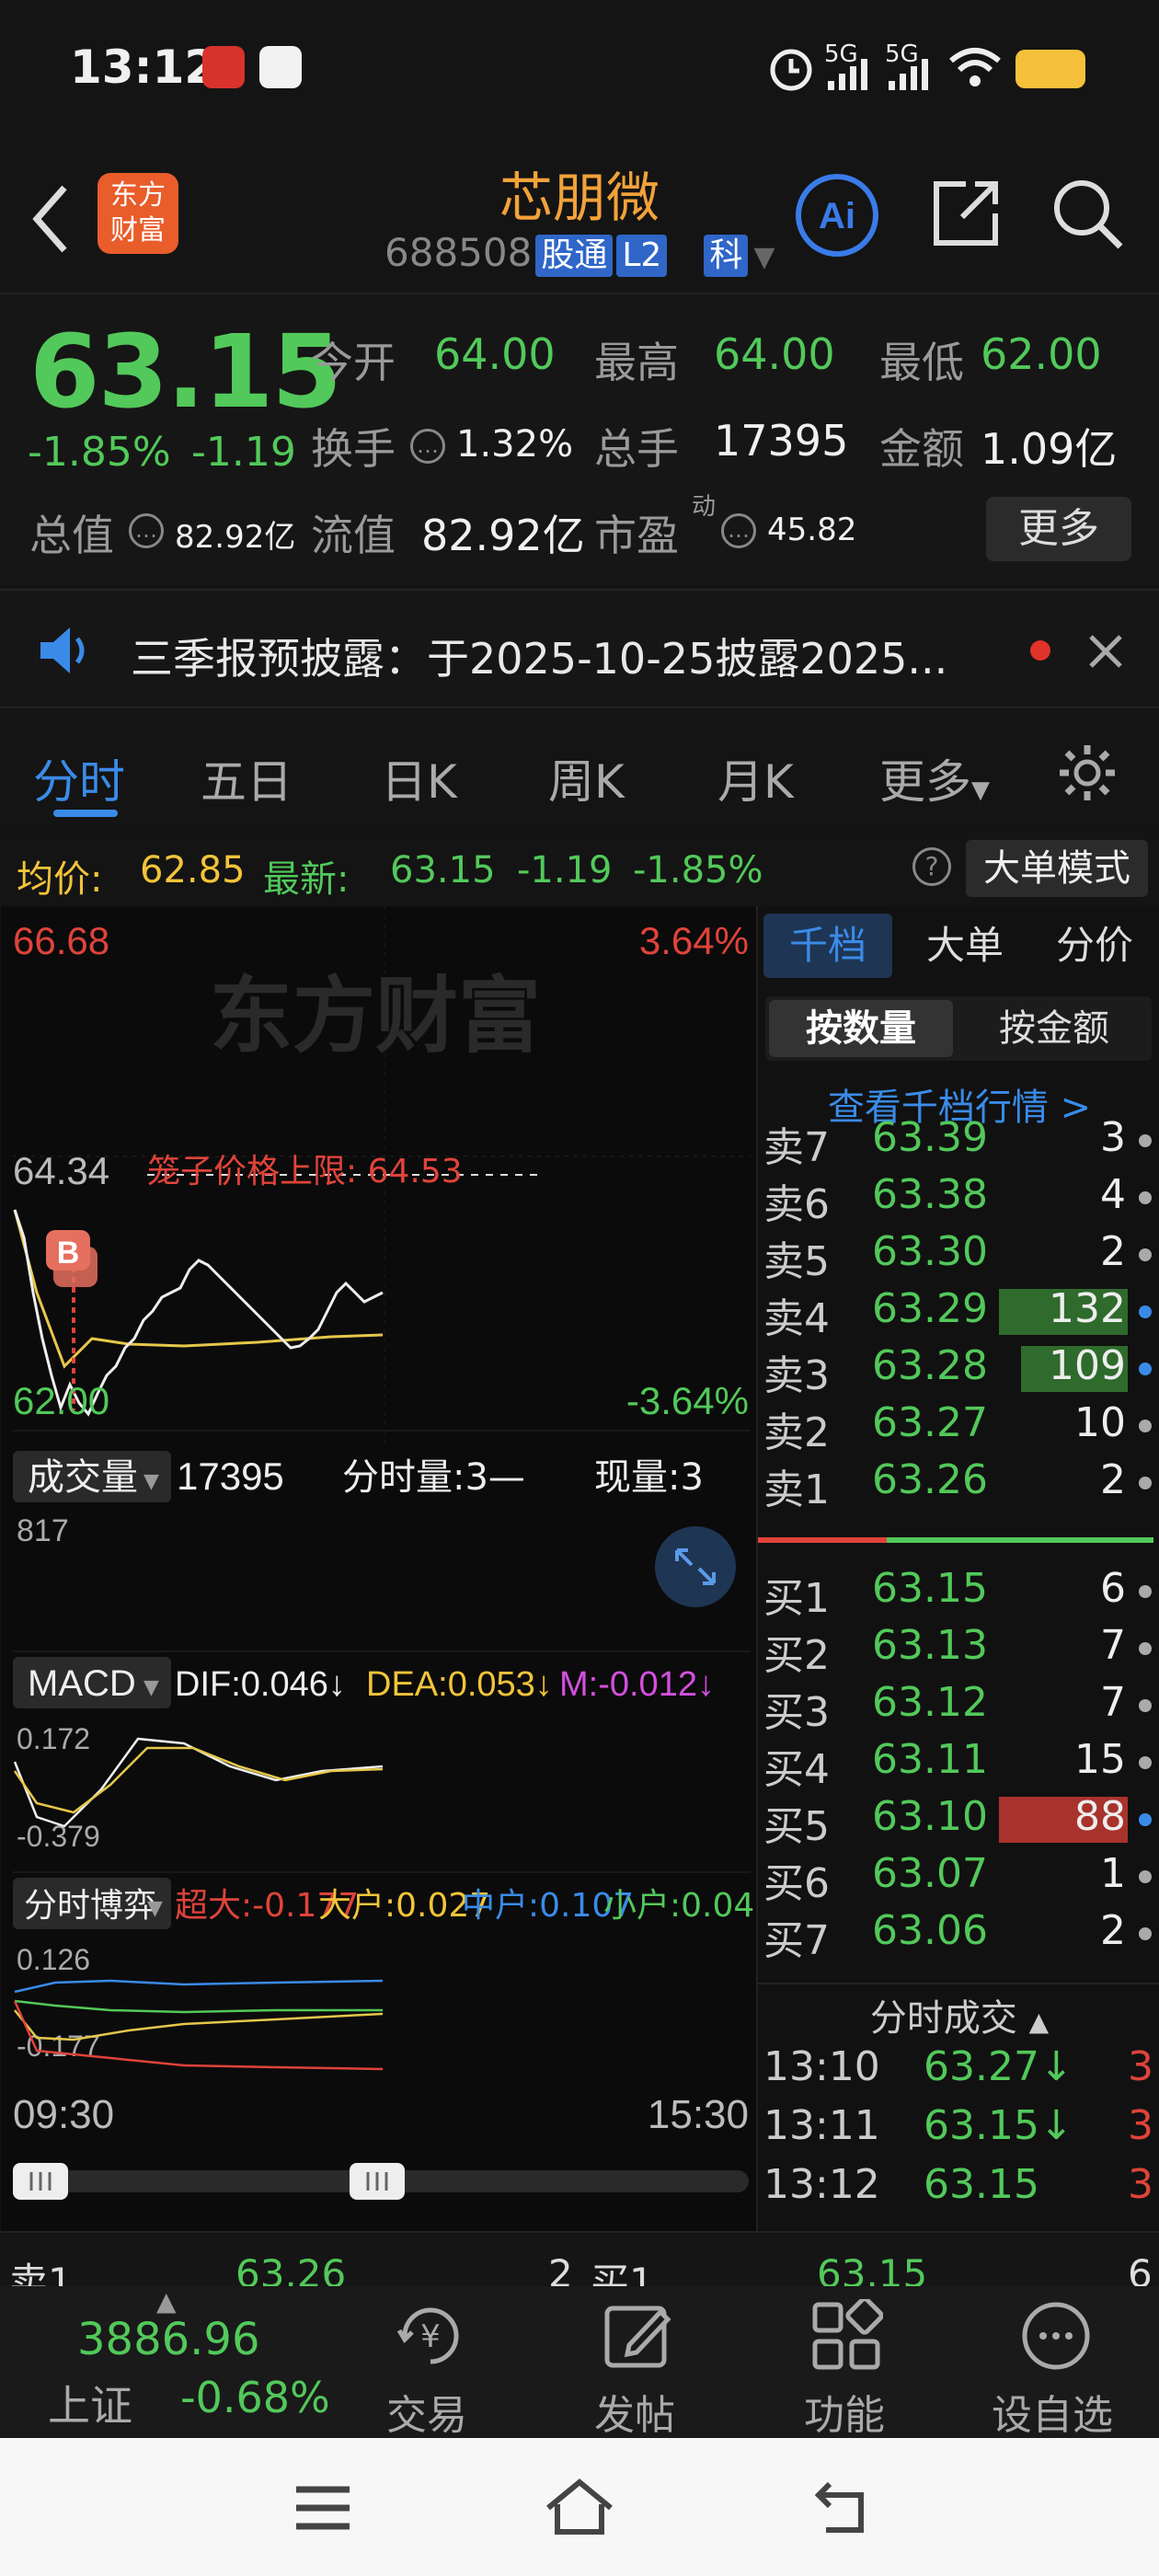  I want to click on bid-row: 买6 63.07 1, so click(958, 1878).